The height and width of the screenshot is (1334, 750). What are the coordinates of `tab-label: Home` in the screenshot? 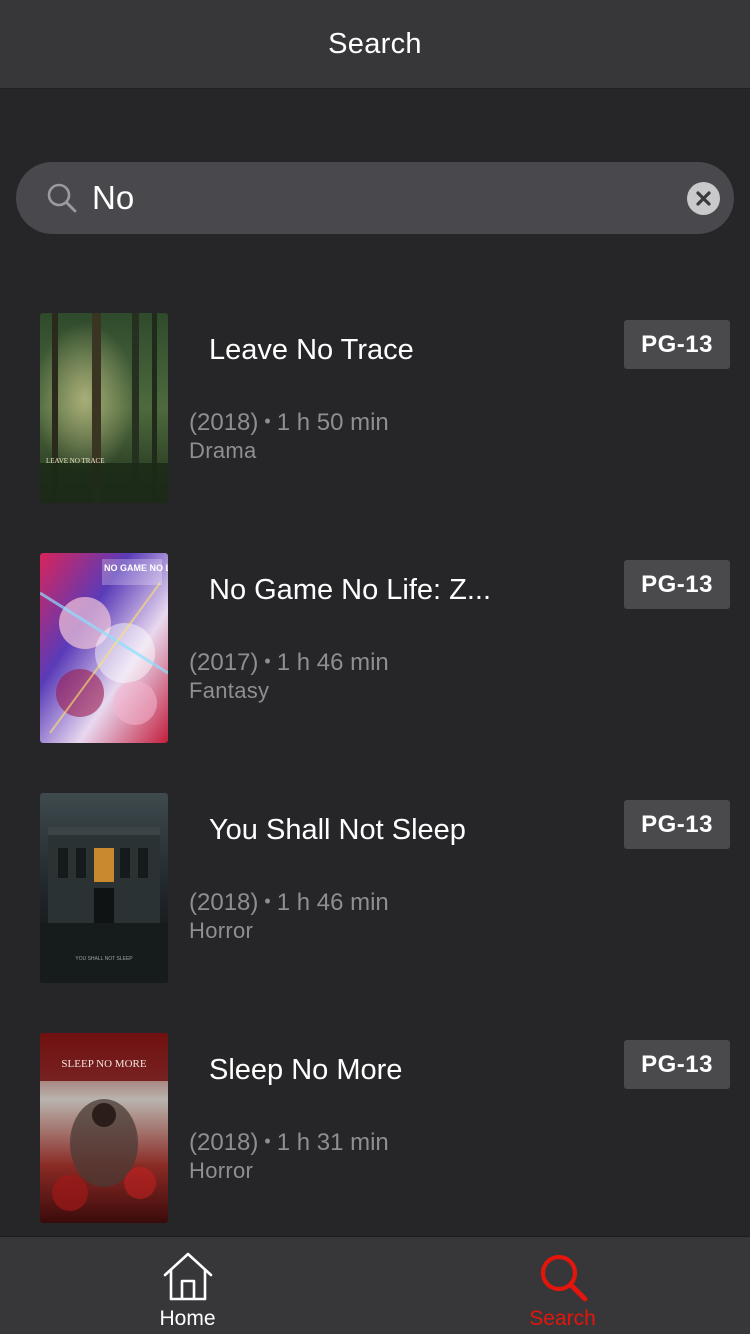 It's located at (187, 1318).